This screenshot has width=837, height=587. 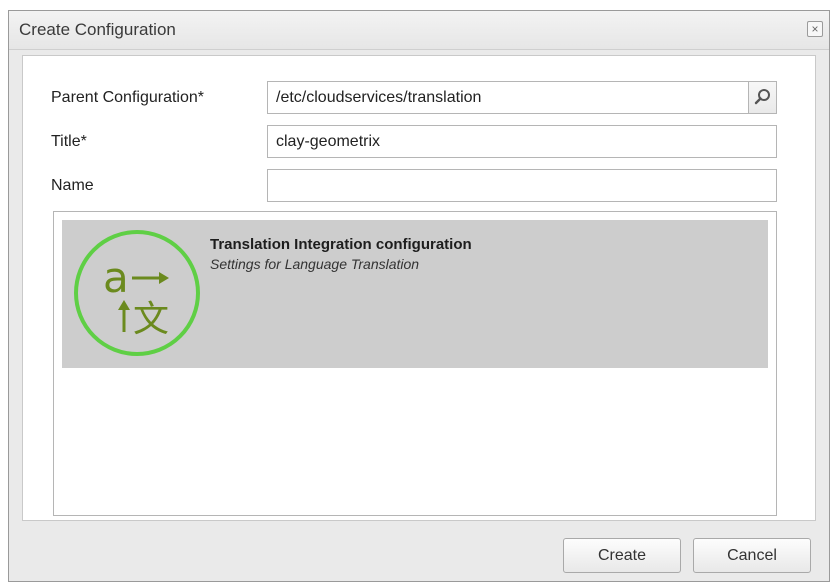 I want to click on close-button: ×, so click(x=815, y=29).